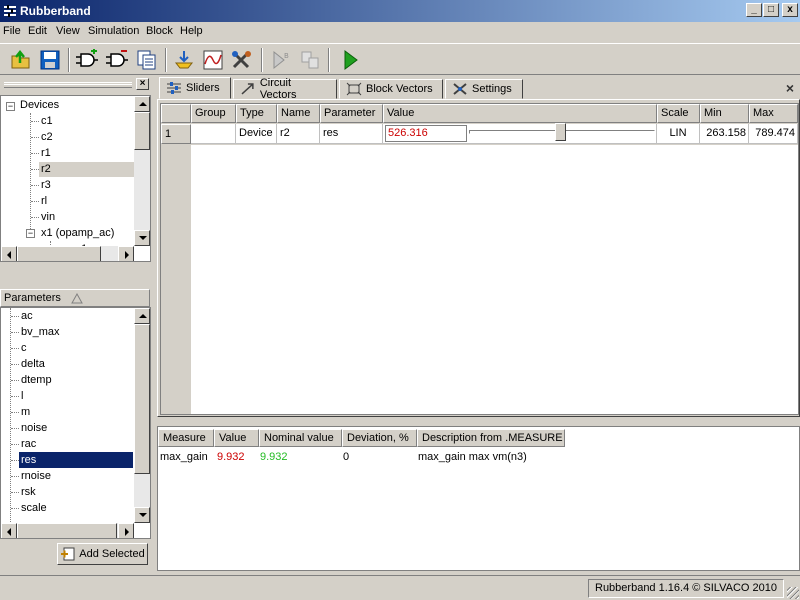  I want to click on menu-help: Help, so click(191, 31).